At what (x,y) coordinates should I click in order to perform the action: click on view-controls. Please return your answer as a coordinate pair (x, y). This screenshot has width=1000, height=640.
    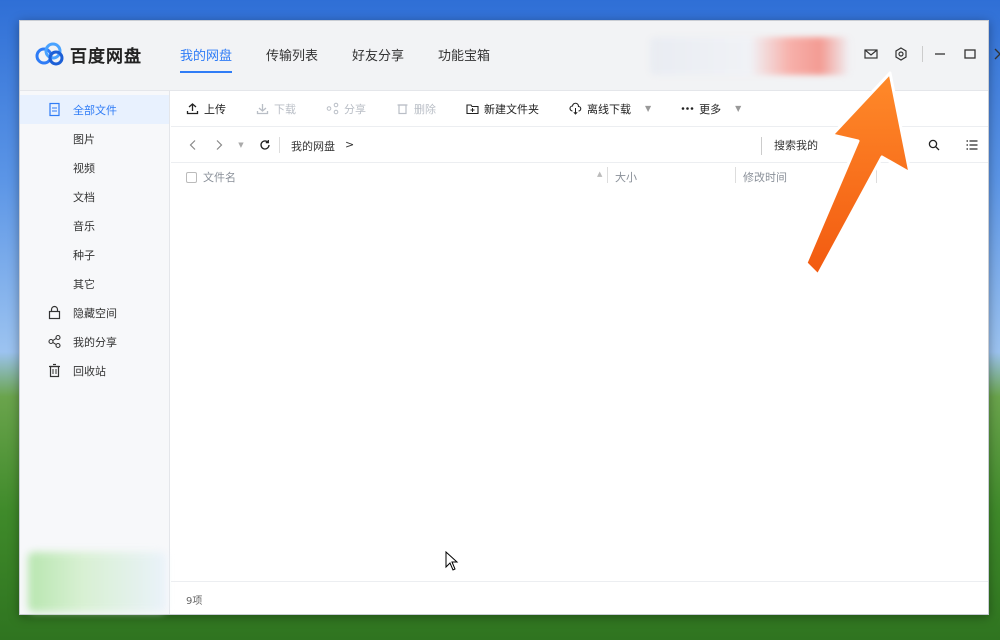
    Looking at the image, I should click on (963, 145).